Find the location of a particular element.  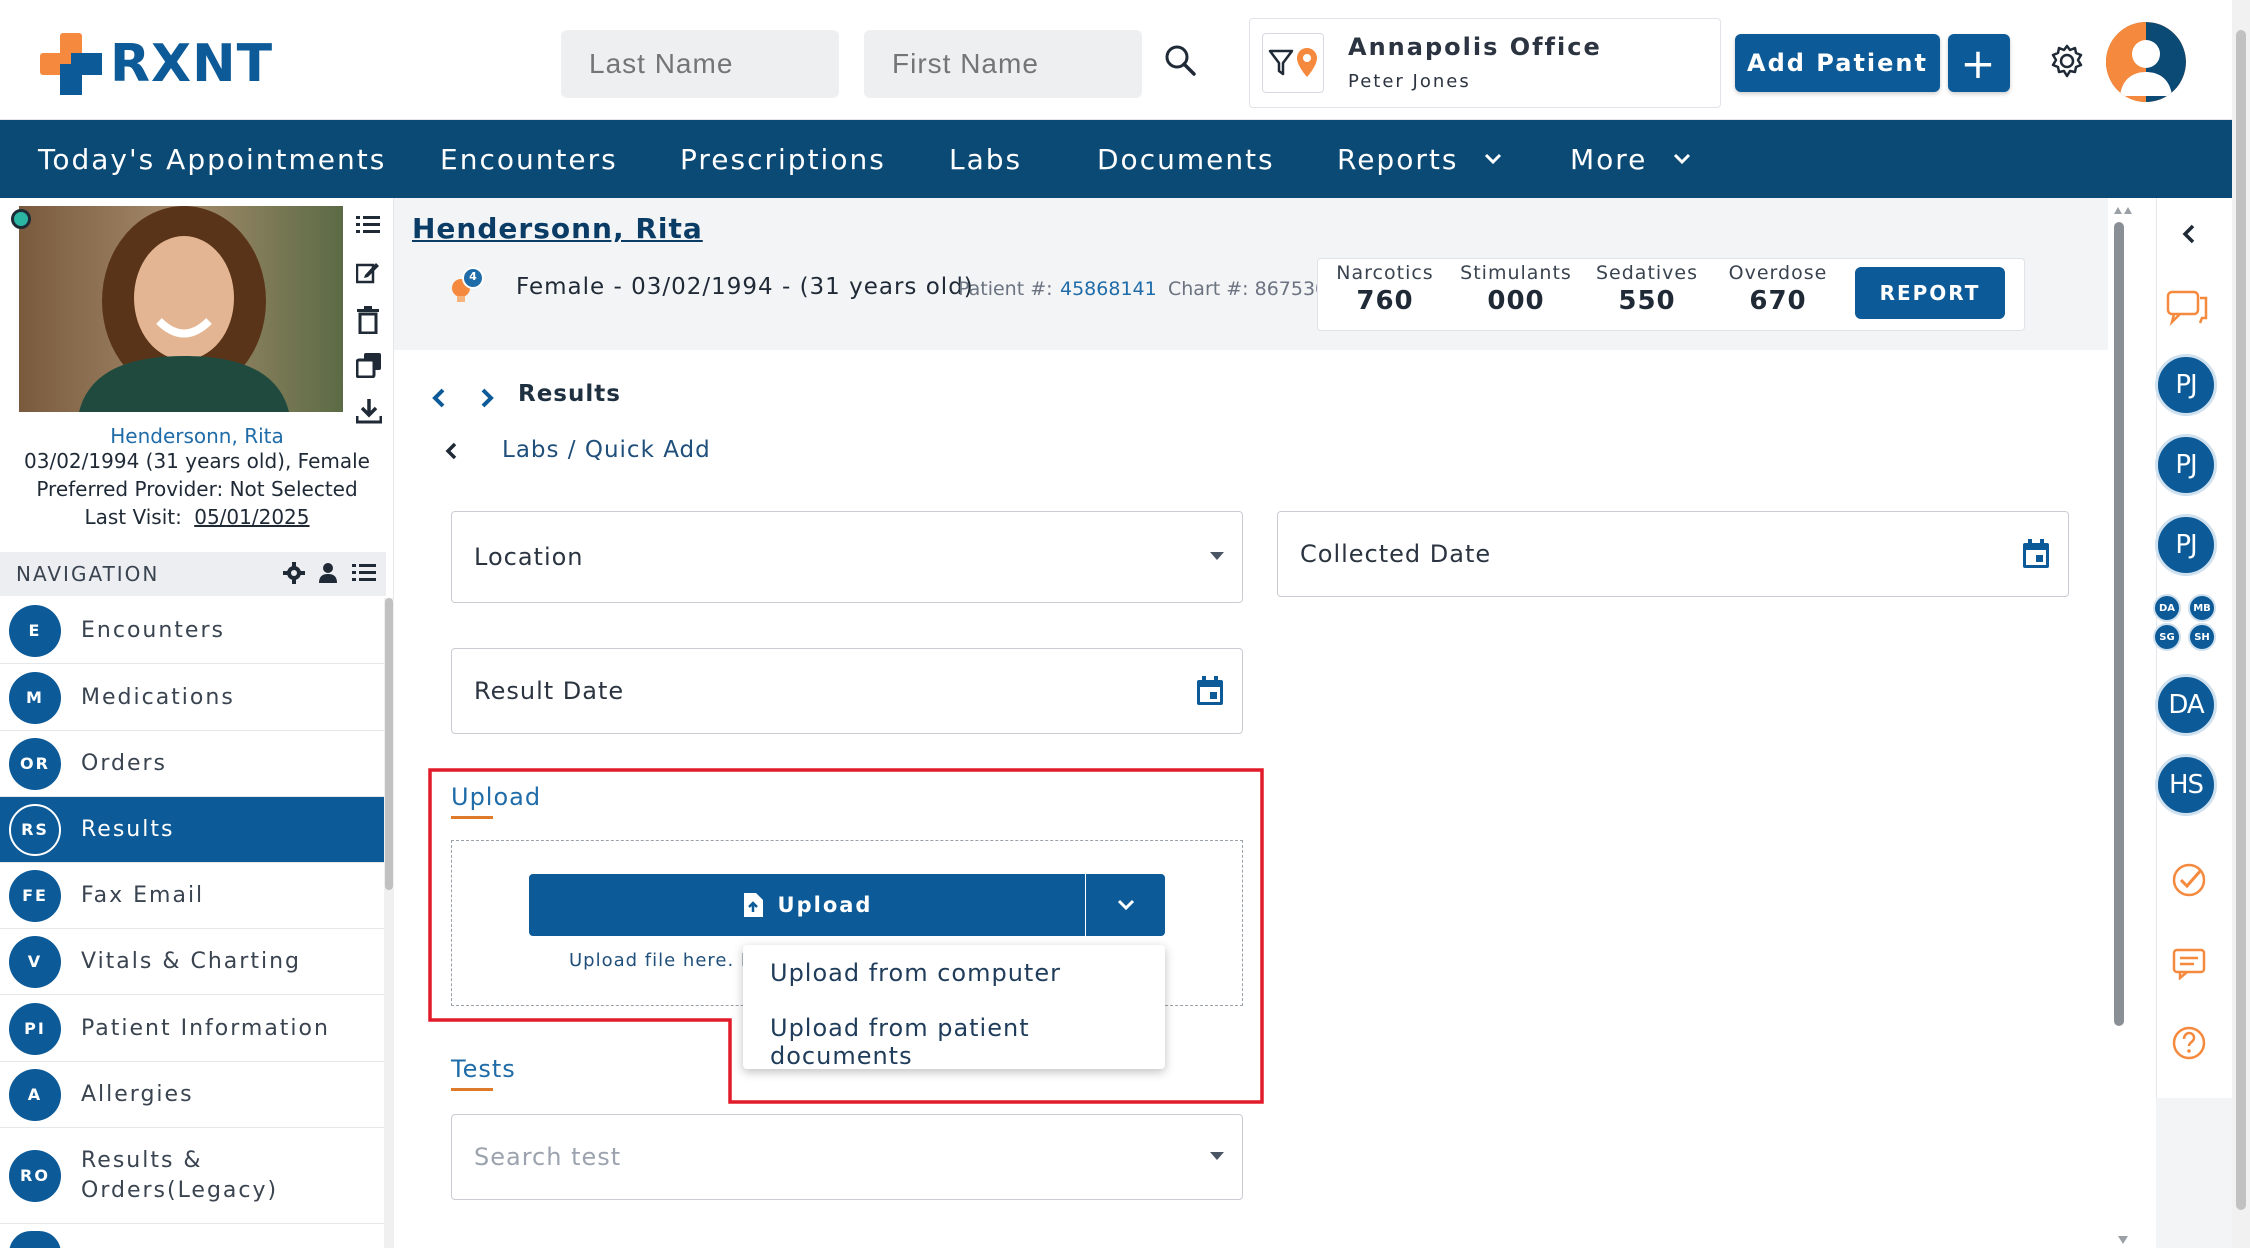

sidebar-item-label: Patient Information is located at coordinates (205, 1028).